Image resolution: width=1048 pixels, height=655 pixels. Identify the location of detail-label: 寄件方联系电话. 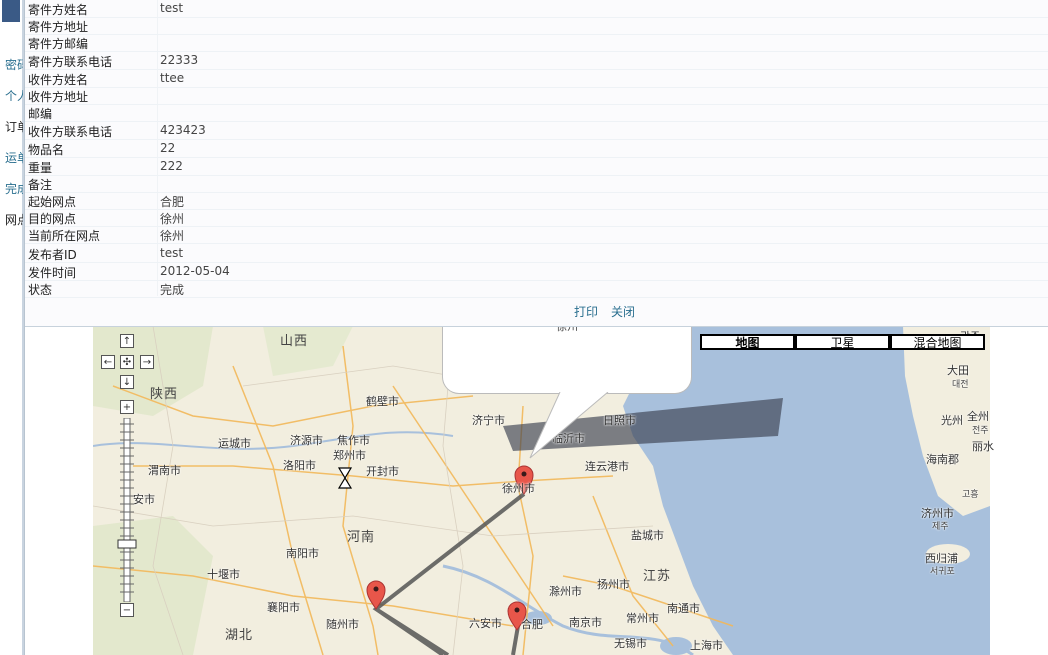
(70, 62).